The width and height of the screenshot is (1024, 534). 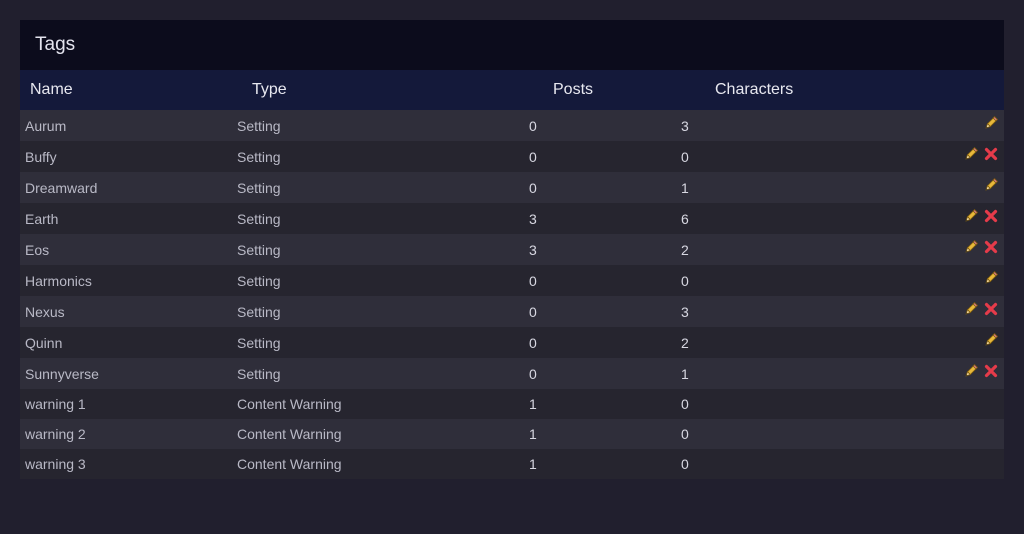 What do you see at coordinates (41, 156) in the screenshot?
I see `tag-name: Buffy` at bounding box center [41, 156].